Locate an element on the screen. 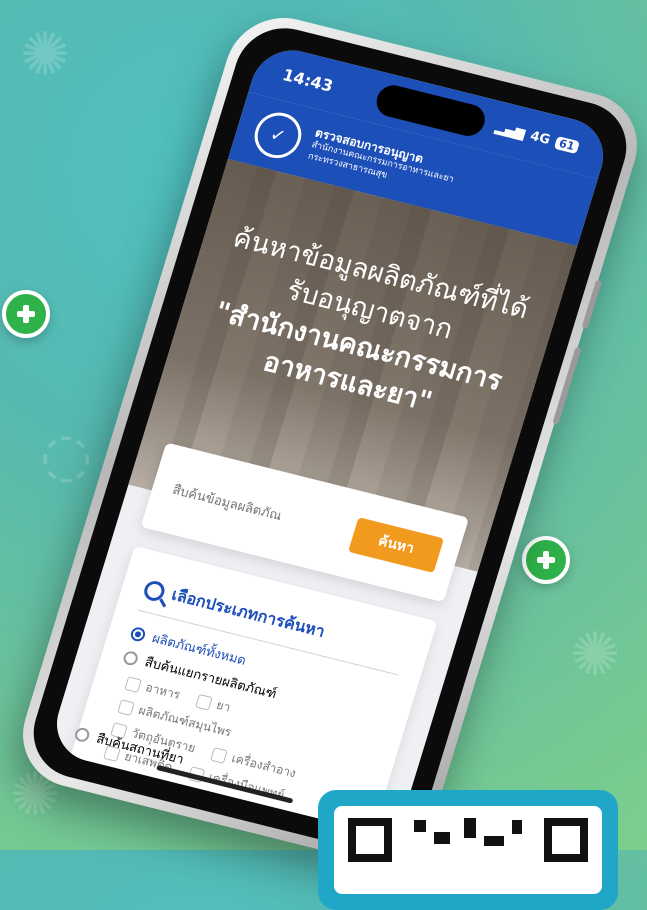  checkbox-label: ยา is located at coordinates (223, 706).